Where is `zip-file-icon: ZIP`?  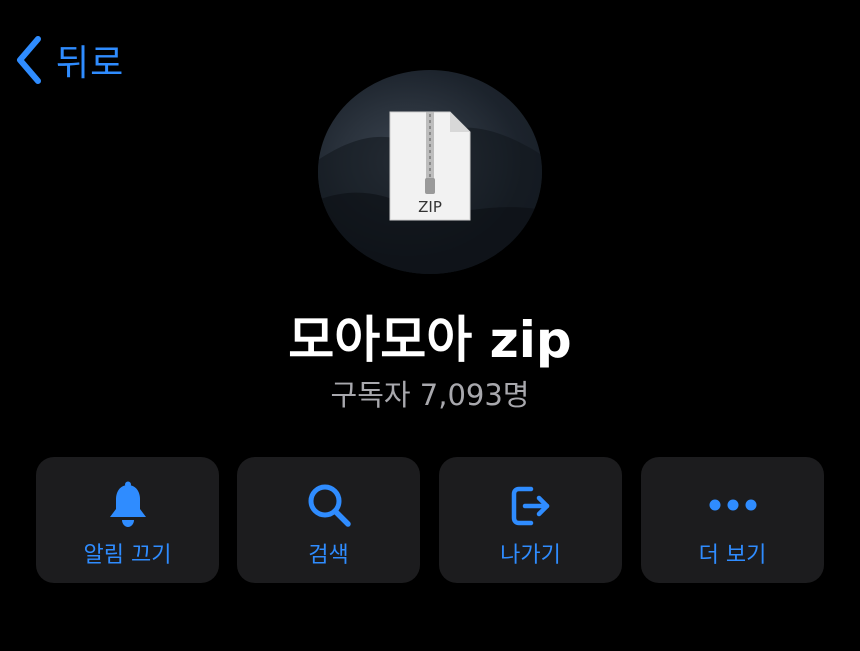
zip-file-icon: ZIP is located at coordinates (430, 168).